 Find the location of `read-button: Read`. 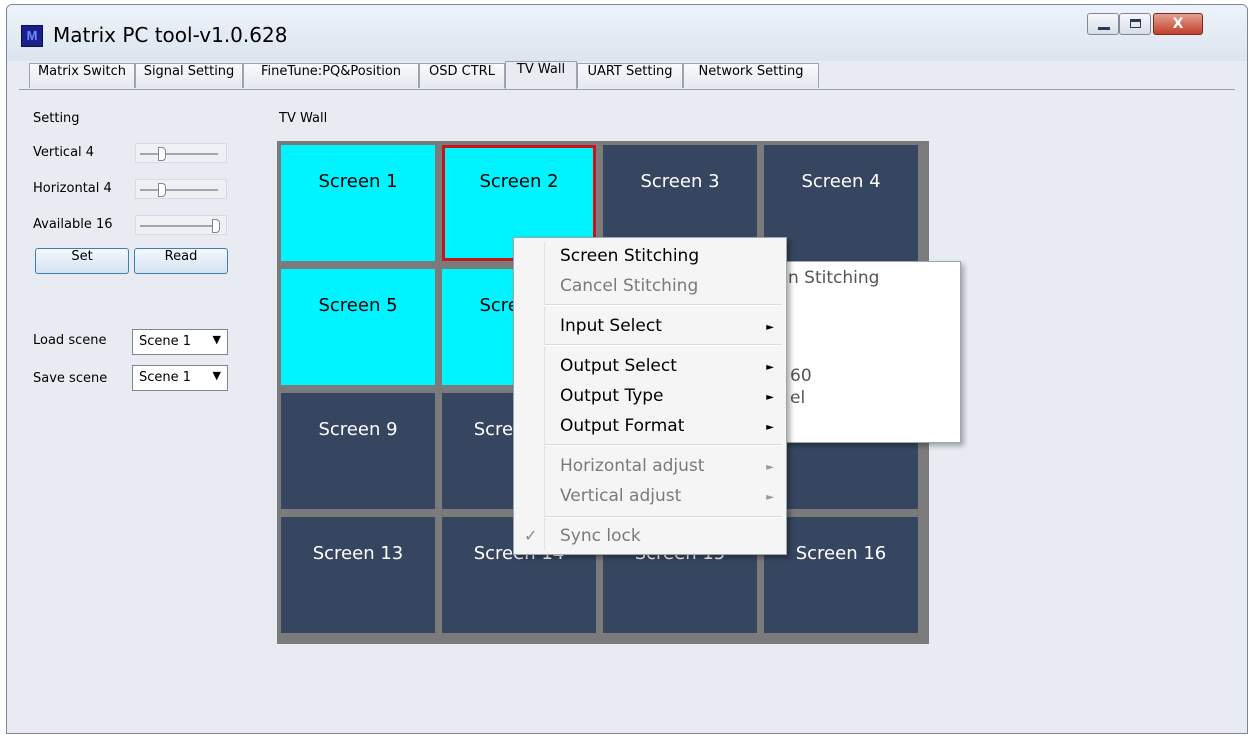

read-button: Read is located at coordinates (181, 261).